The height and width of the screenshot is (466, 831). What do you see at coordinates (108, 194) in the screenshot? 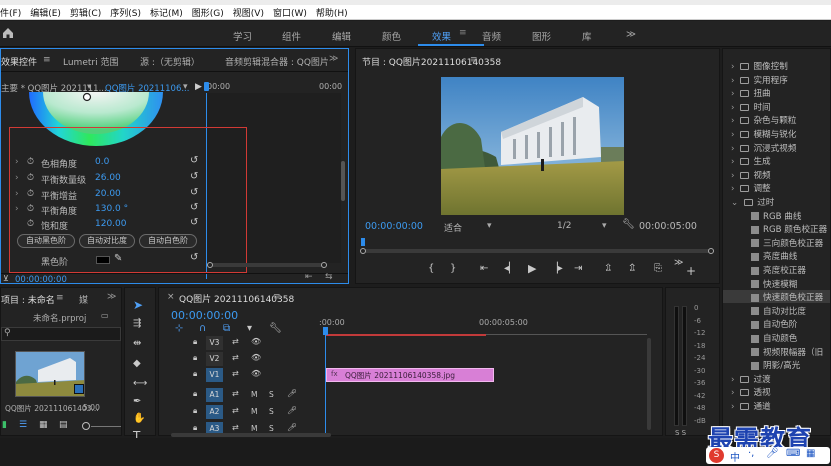
I see `param-value: 20.00` at bounding box center [108, 194].